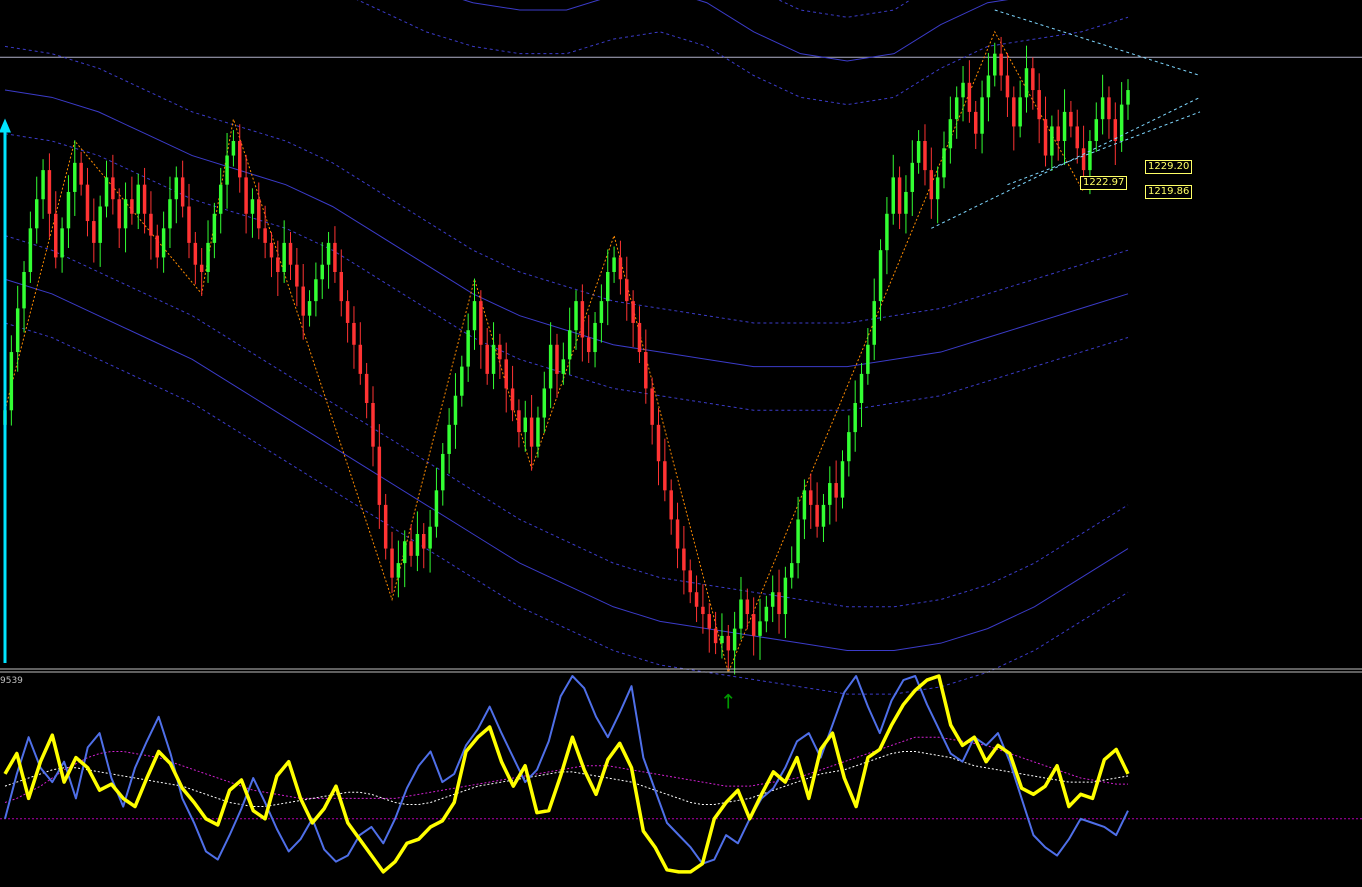 Image resolution: width=1362 pixels, height=887 pixels. I want to click on band-upper-outer, so click(566, 30).